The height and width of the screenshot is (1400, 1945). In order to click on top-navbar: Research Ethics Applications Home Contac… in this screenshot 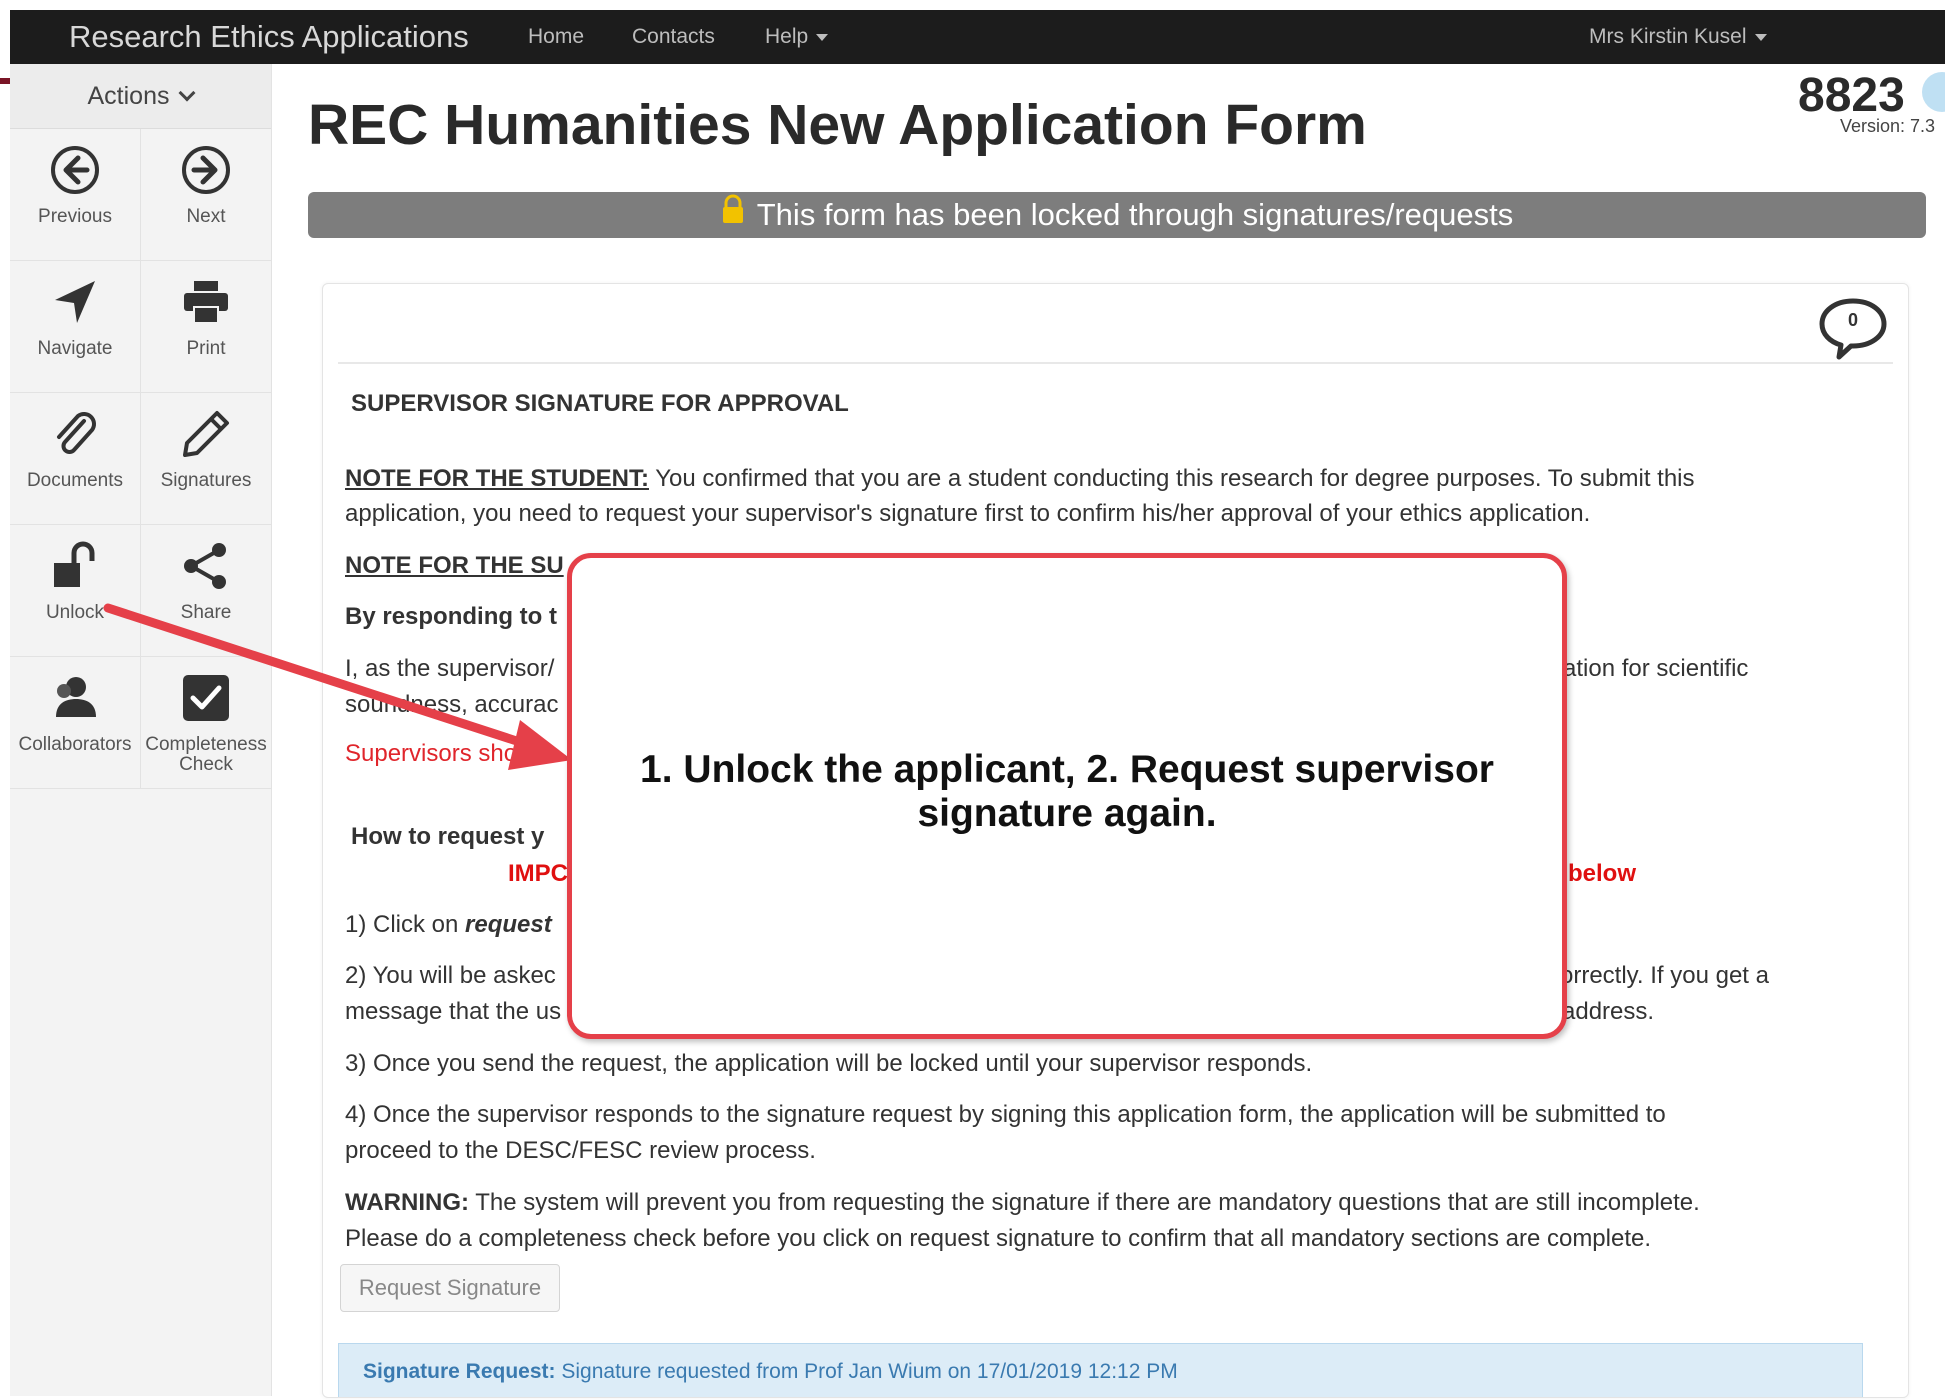, I will do `click(977, 37)`.